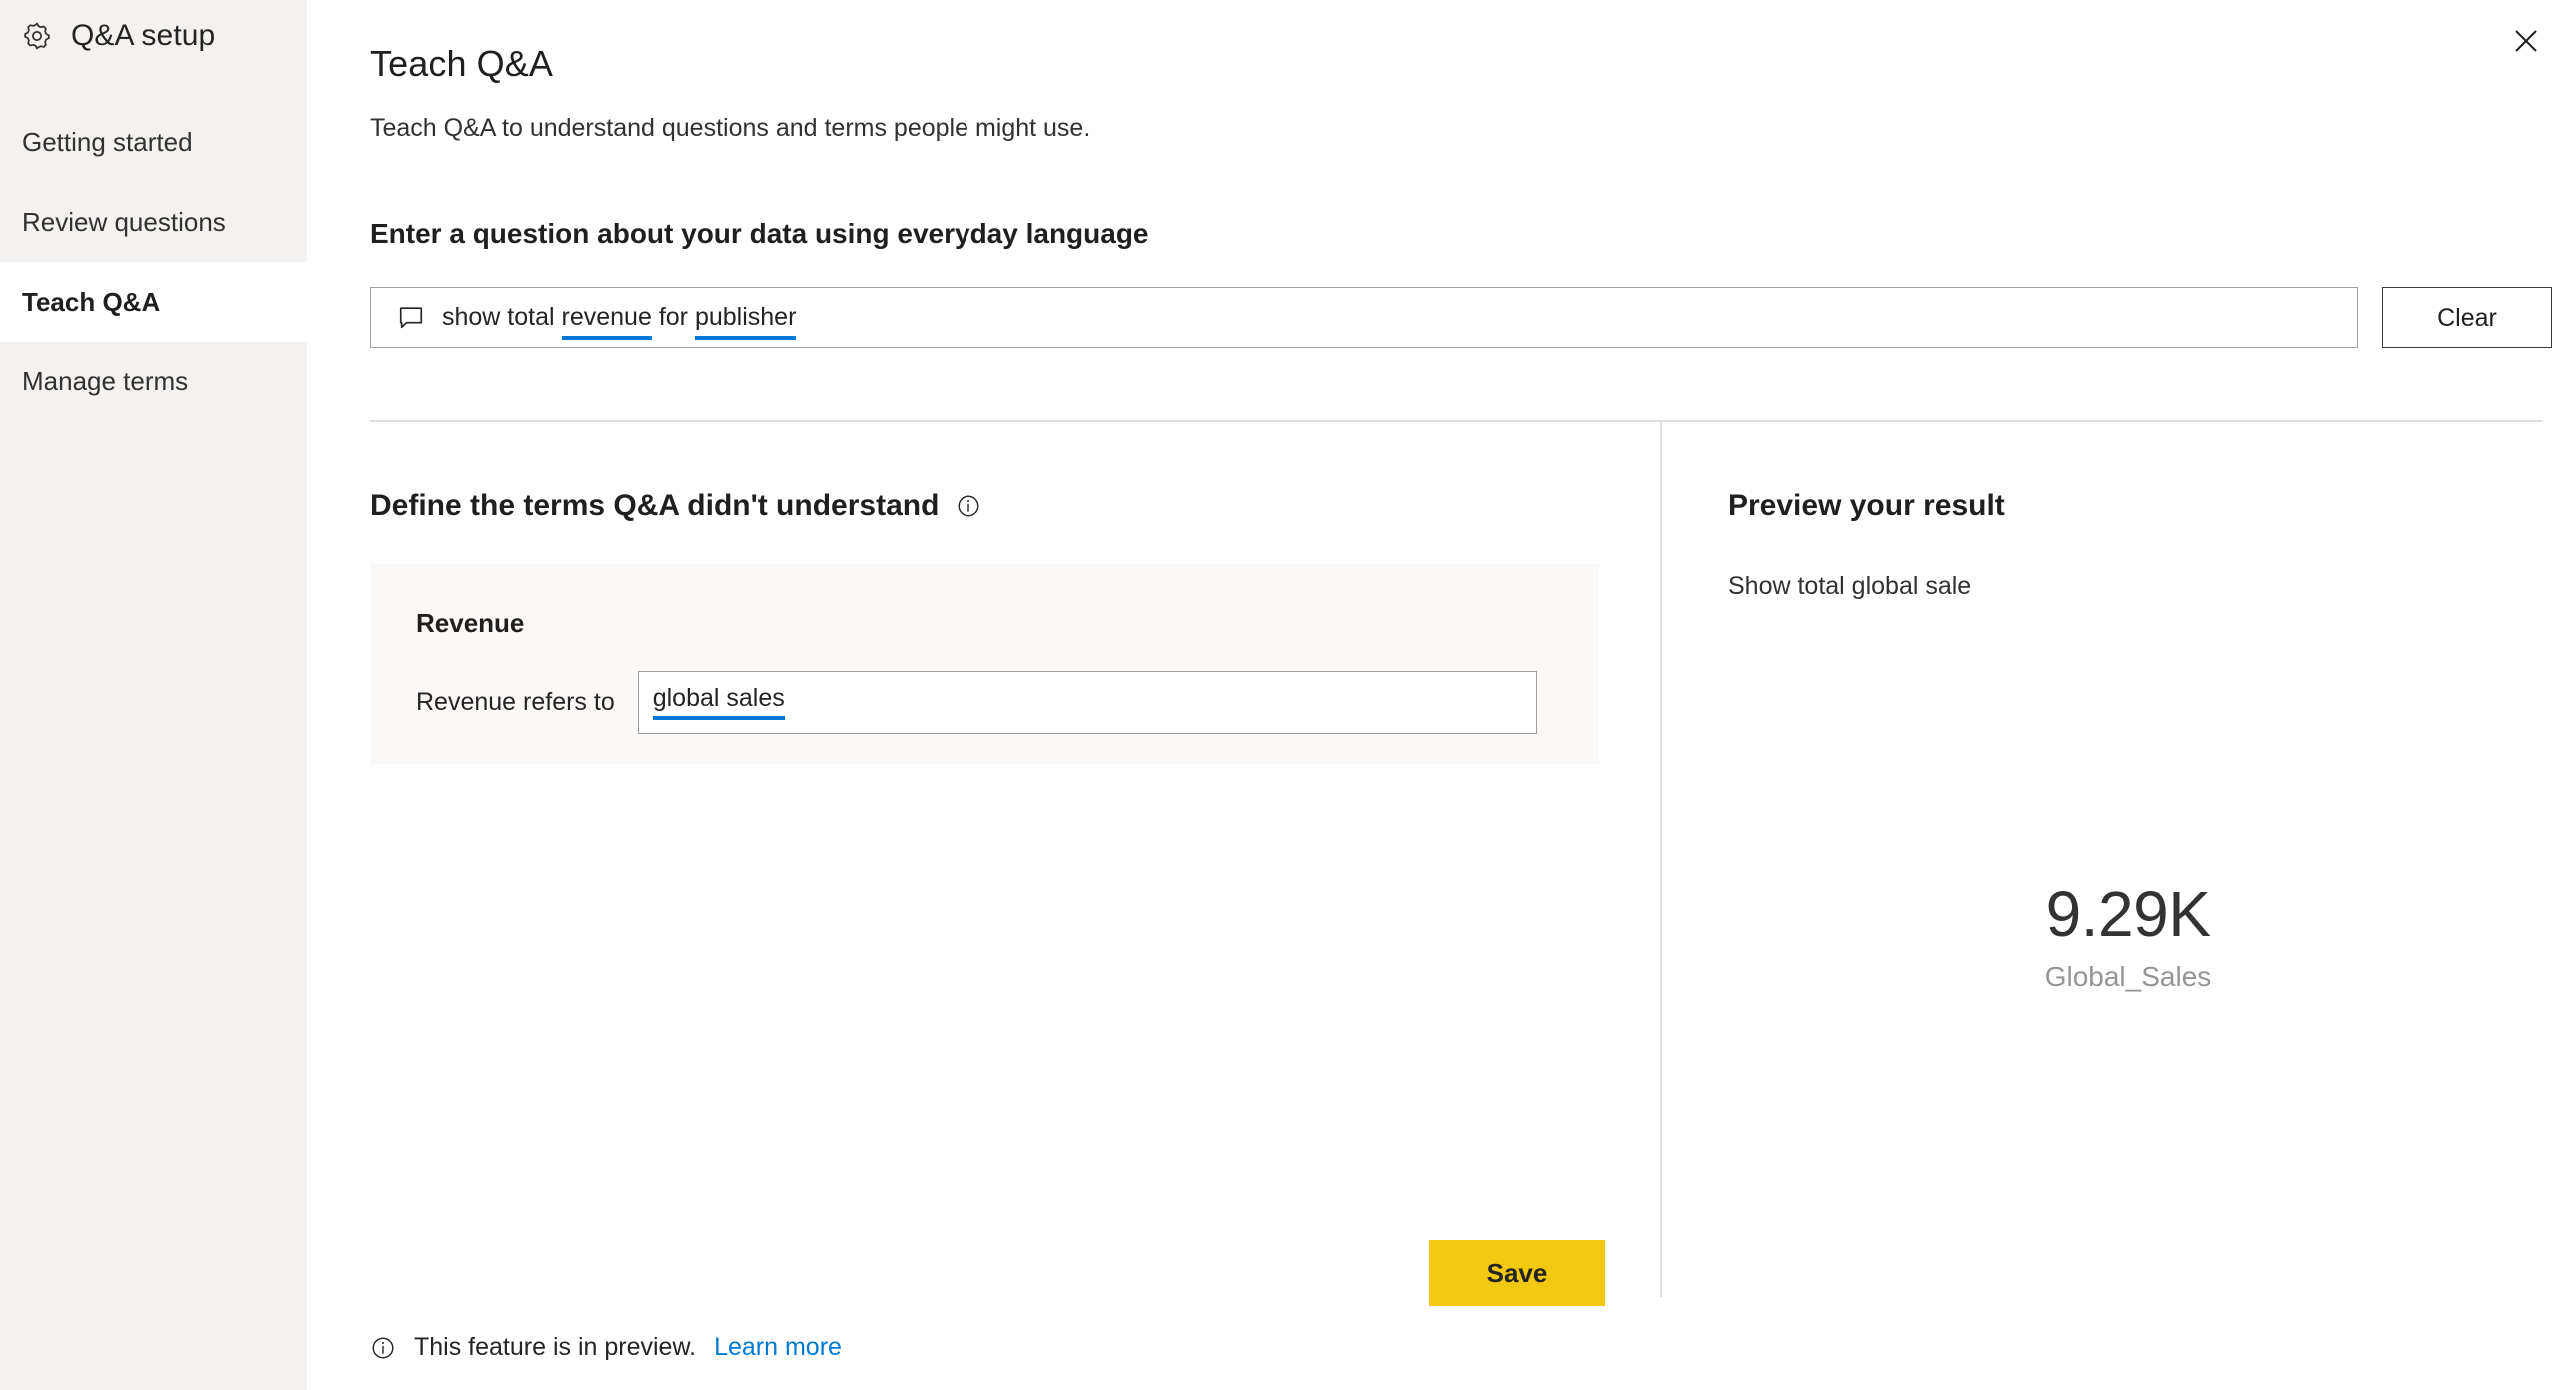  I want to click on sidebar-item-manage-terms: Manage terms, so click(153, 381).